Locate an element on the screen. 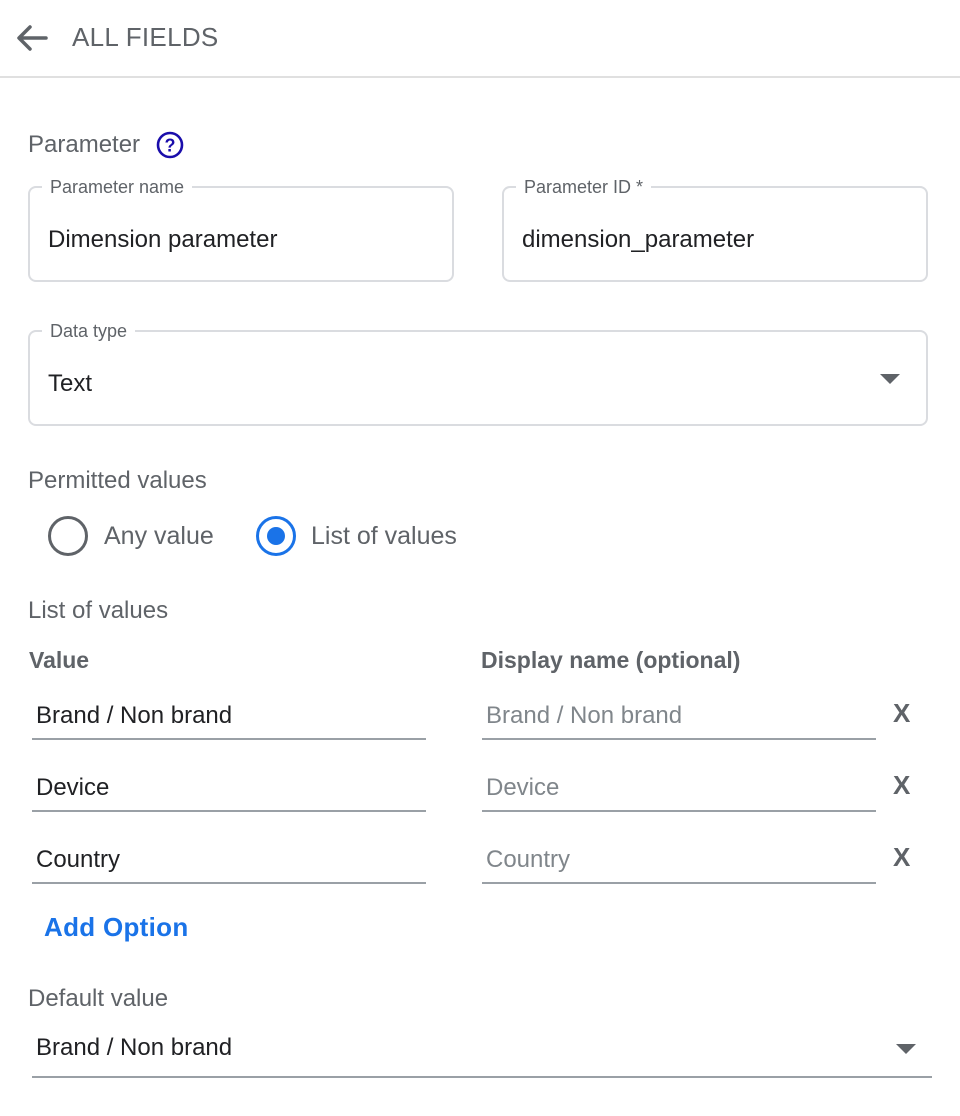  list-of-values-label: List of values is located at coordinates (98, 610).